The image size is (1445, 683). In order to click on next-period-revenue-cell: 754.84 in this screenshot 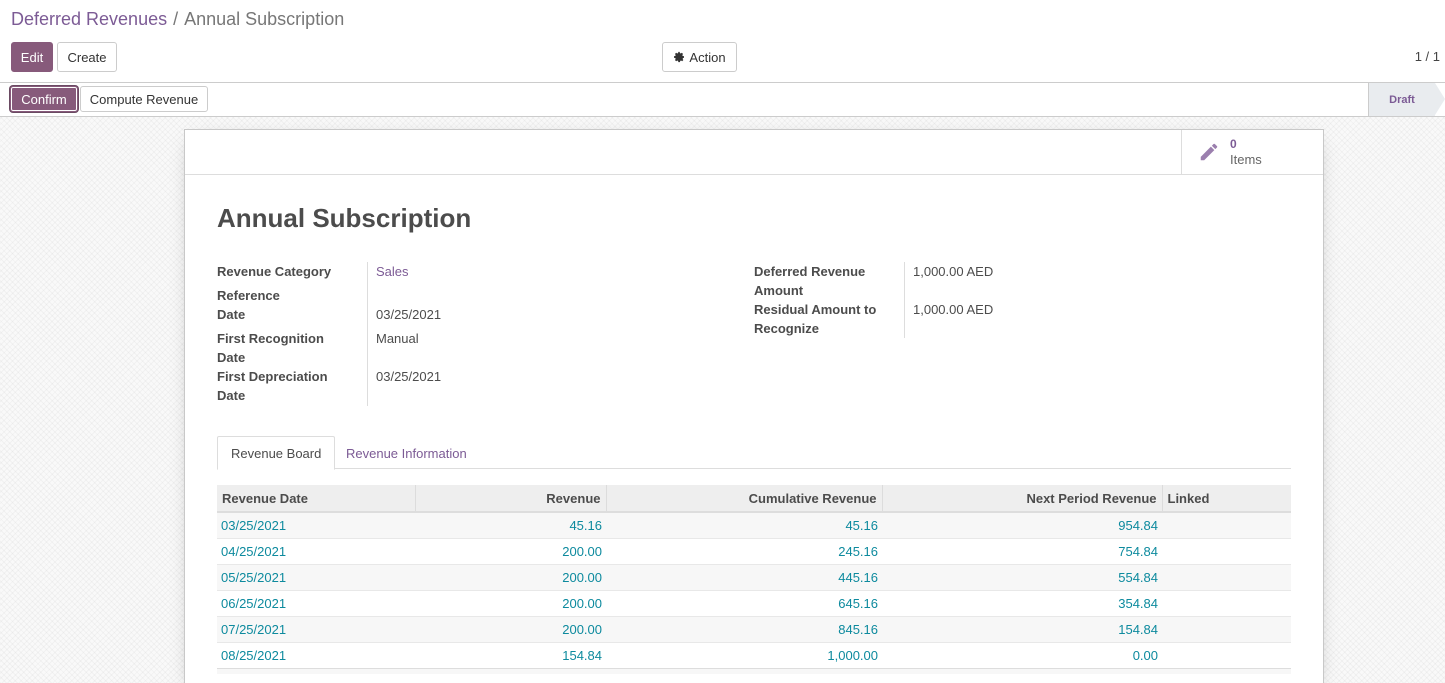, I will do `click(1022, 550)`.